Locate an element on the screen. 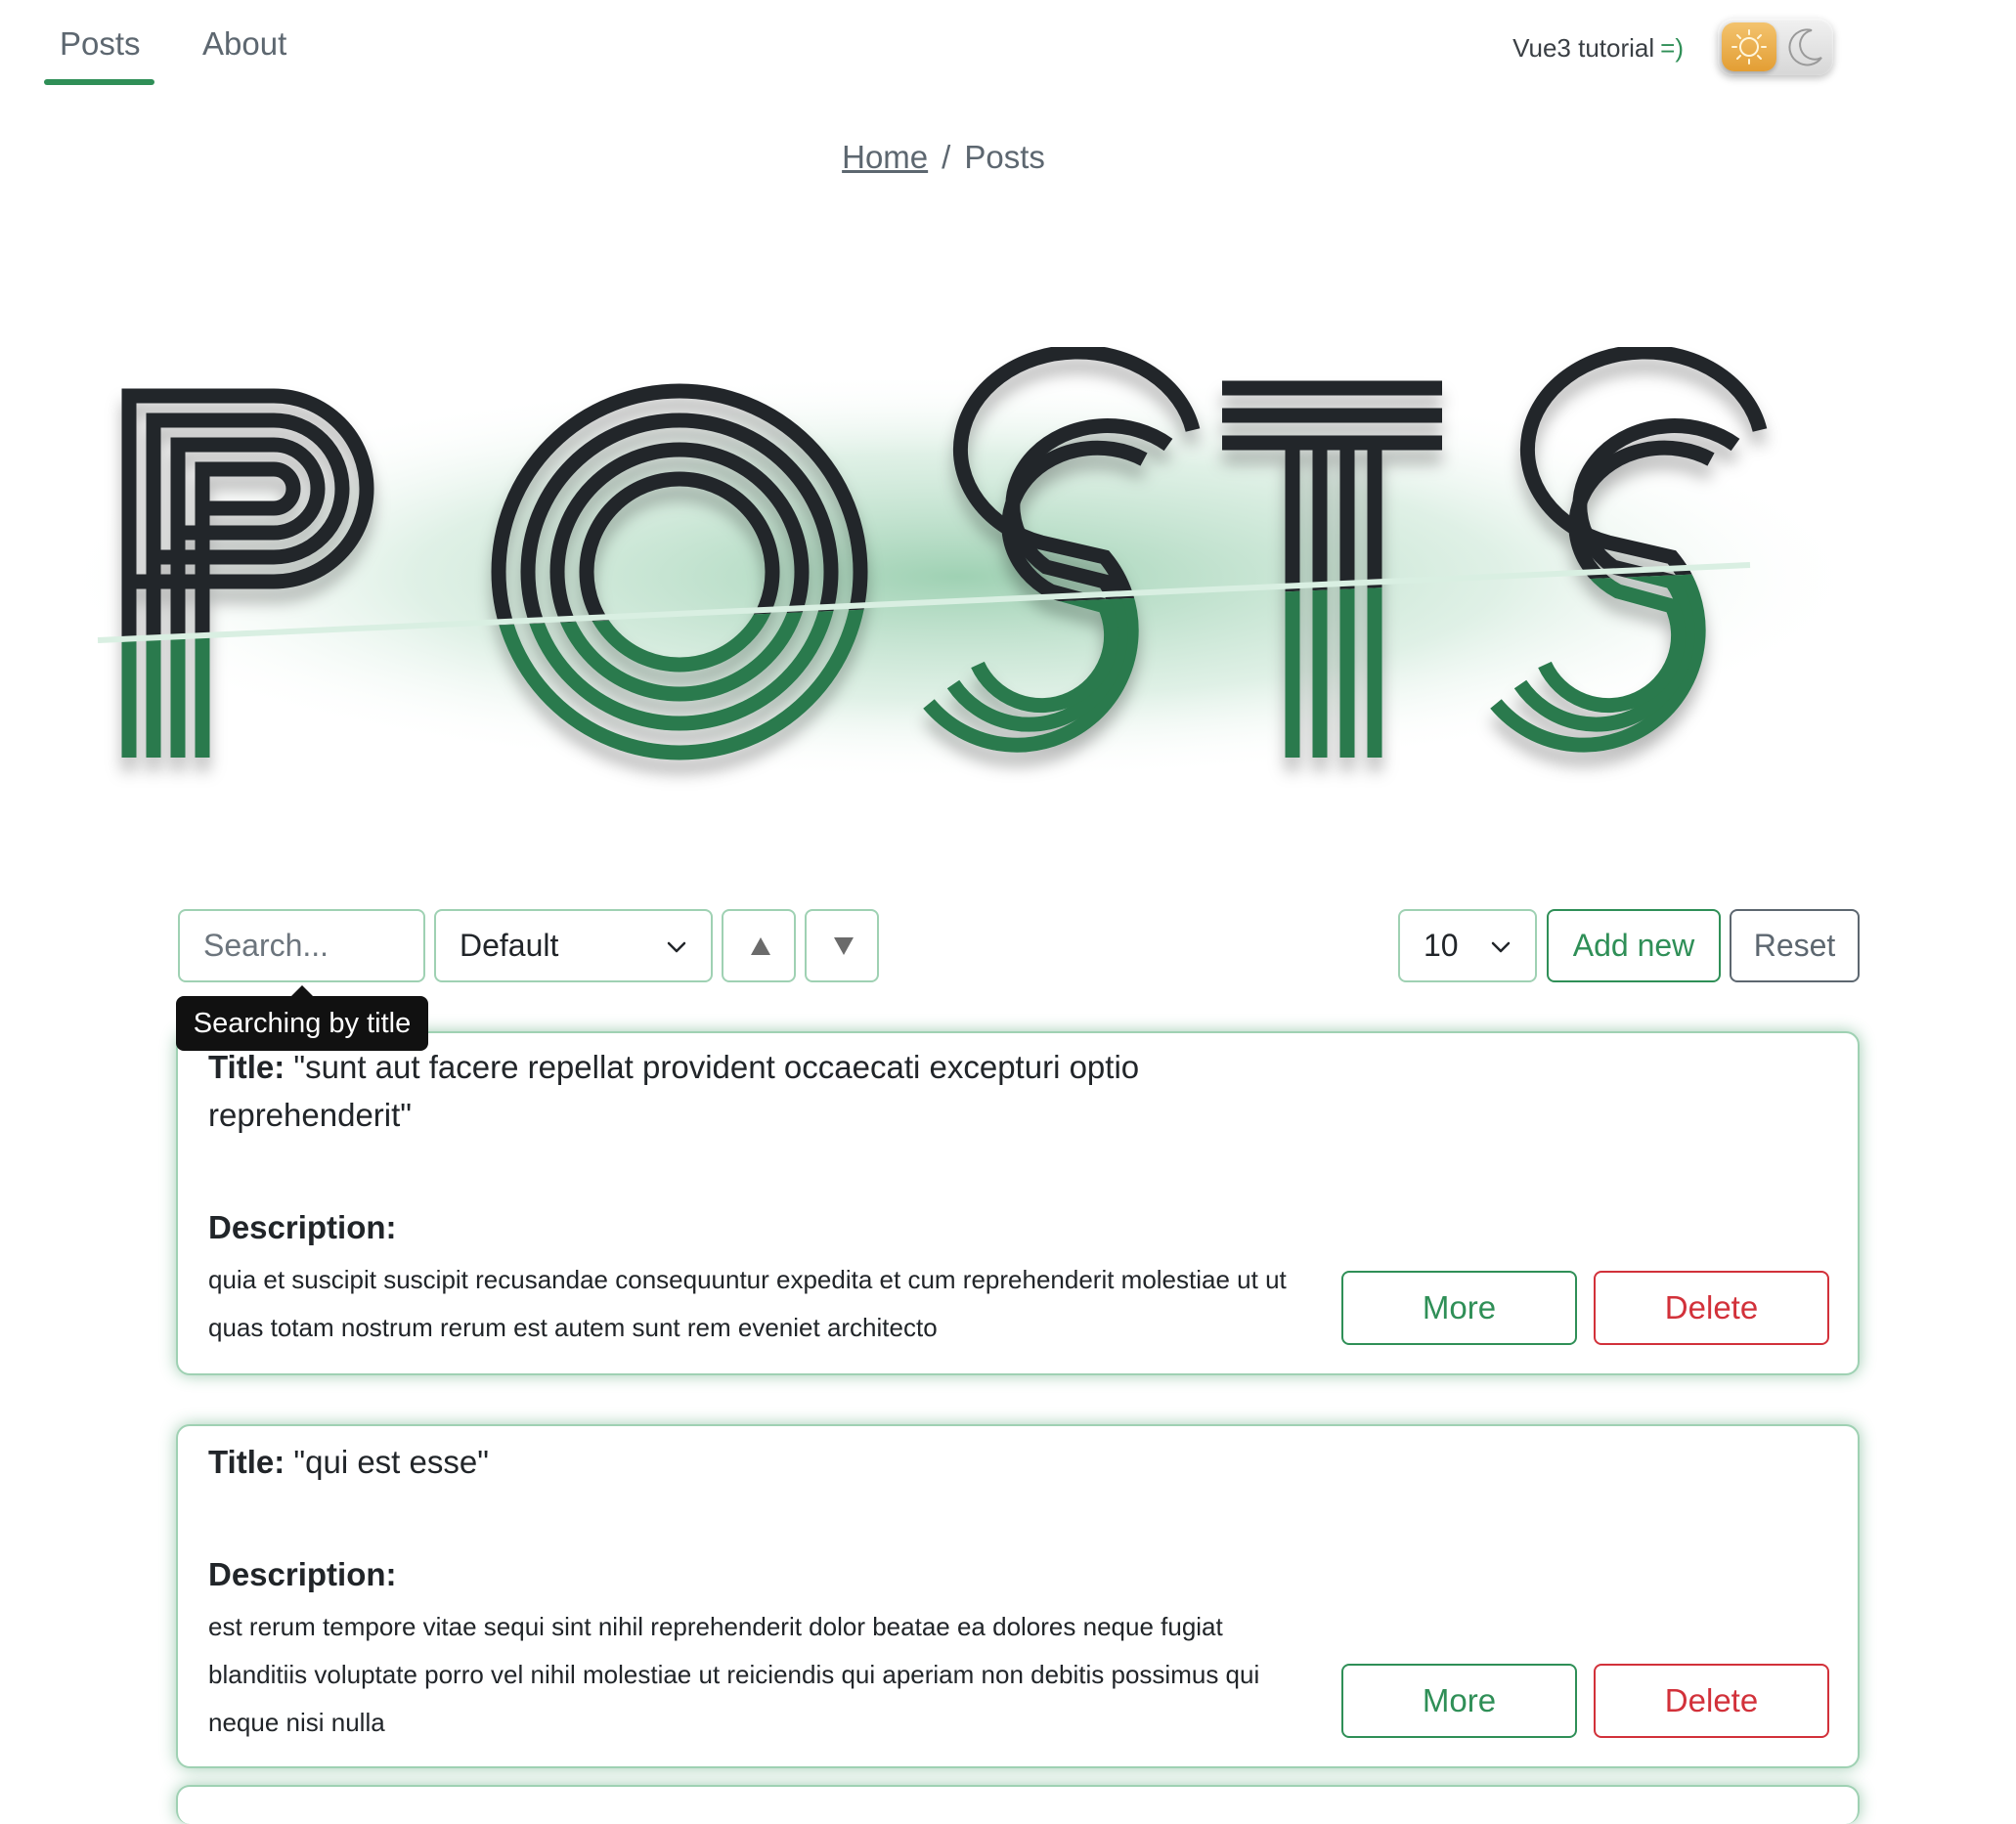 The height and width of the screenshot is (1824, 2016). breadcrumb-home-link: Home is located at coordinates (885, 157).